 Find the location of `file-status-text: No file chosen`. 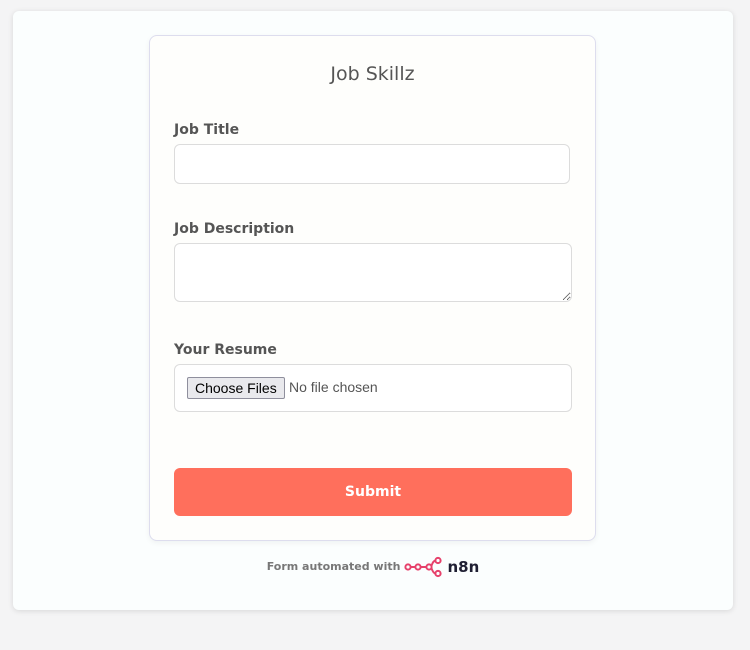

file-status-text: No file chosen is located at coordinates (333, 387).